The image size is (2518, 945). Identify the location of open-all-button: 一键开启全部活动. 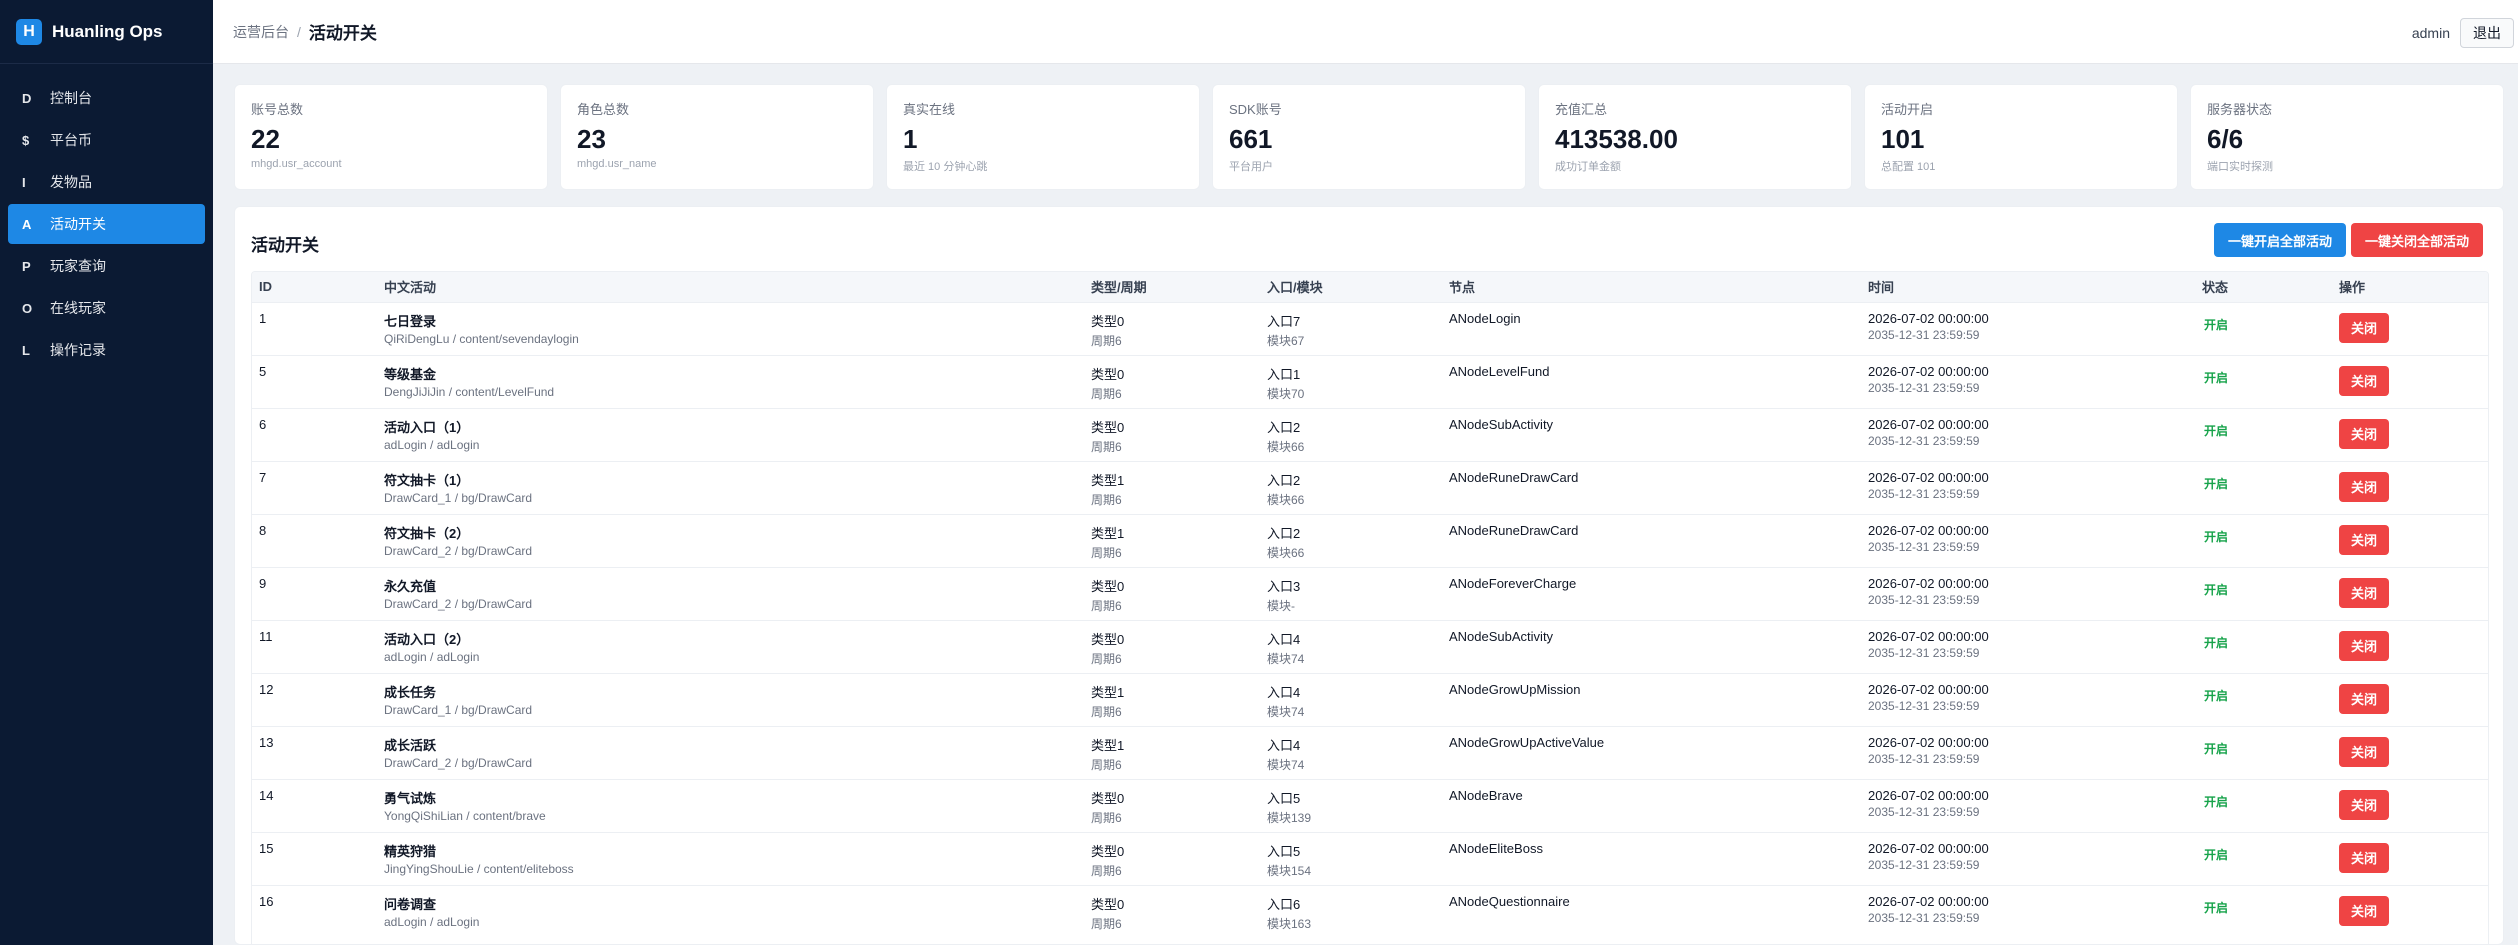
(2279, 240).